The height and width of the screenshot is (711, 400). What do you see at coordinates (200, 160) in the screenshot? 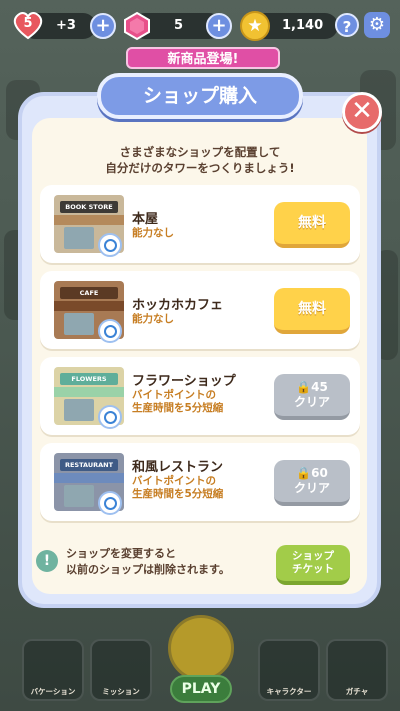
I see `modal-intro-text: さまざまなショップを配置して 自分だけのタワーをつくりましょう!` at bounding box center [200, 160].